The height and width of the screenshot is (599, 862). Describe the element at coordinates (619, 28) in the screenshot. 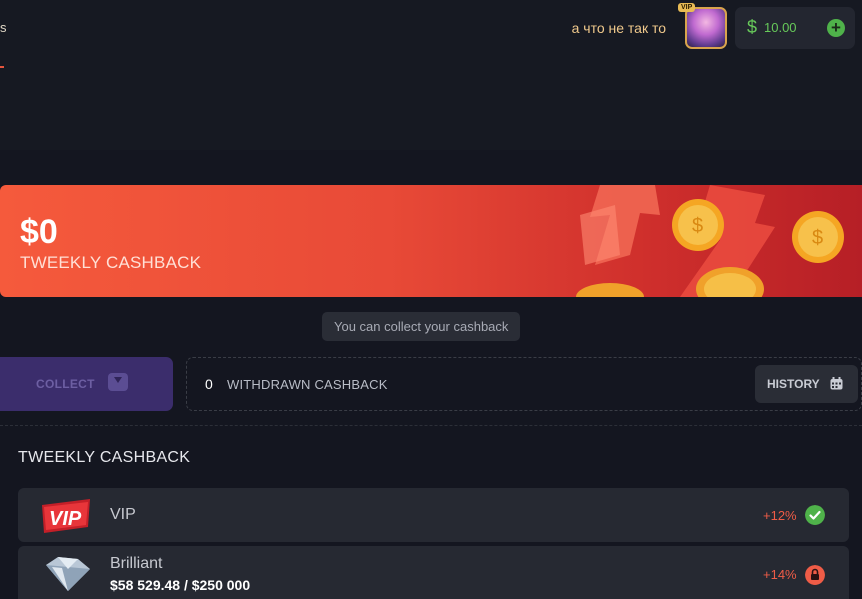

I see `username: а что не так то` at that location.